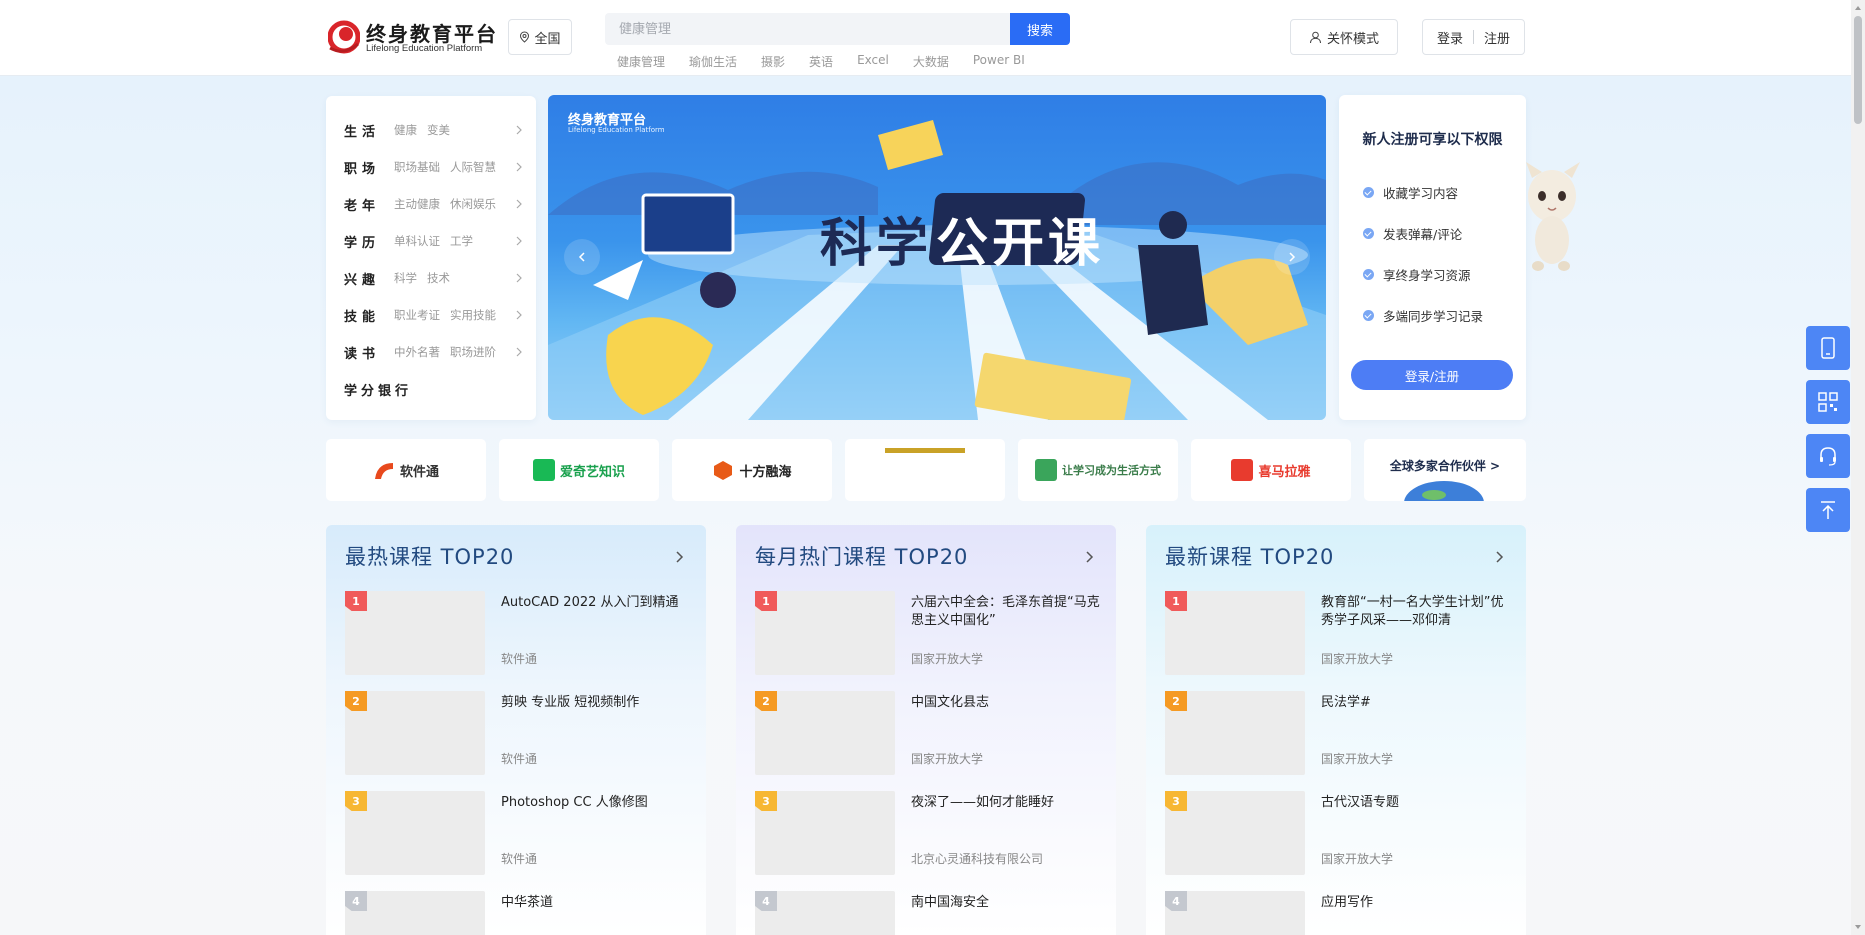 This screenshot has height=935, width=1865. I want to click on scroll-up-arrow-icon, so click(1858, 8).